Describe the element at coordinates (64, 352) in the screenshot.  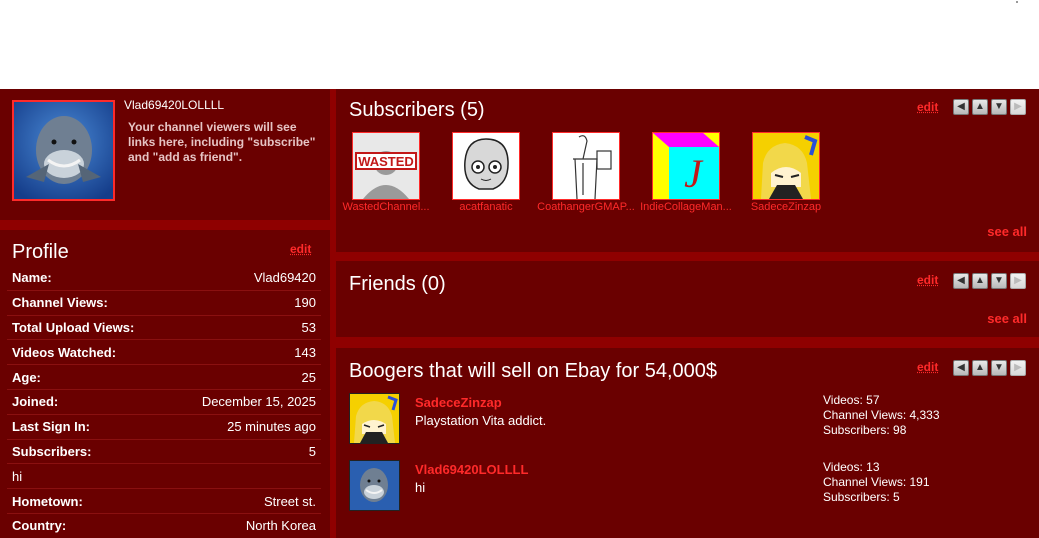
I see `row-key: Videos Watched:` at that location.